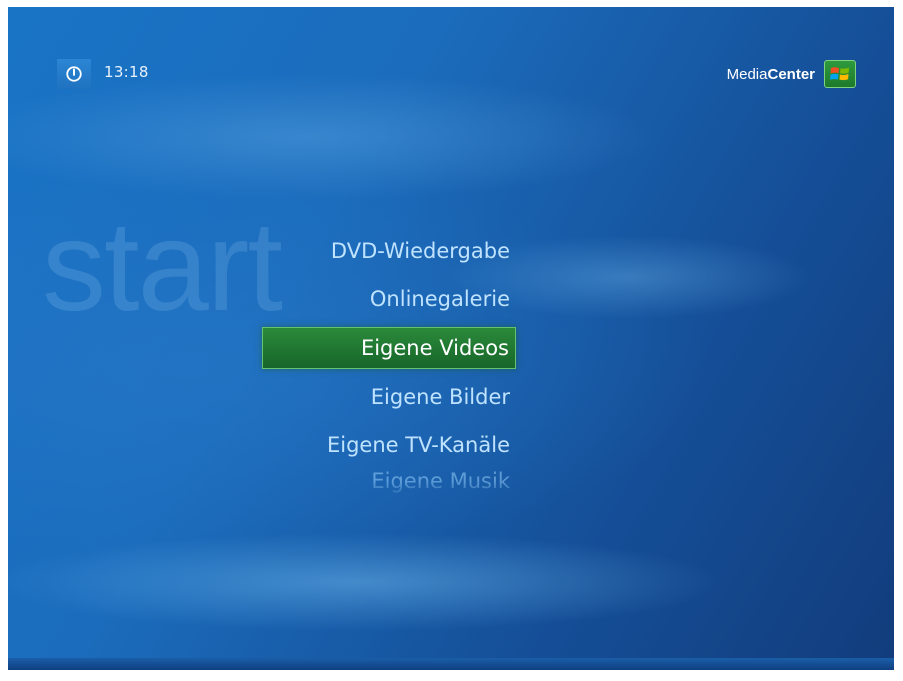  Describe the element at coordinates (162, 266) in the screenshot. I see `start-watermark: start` at that location.